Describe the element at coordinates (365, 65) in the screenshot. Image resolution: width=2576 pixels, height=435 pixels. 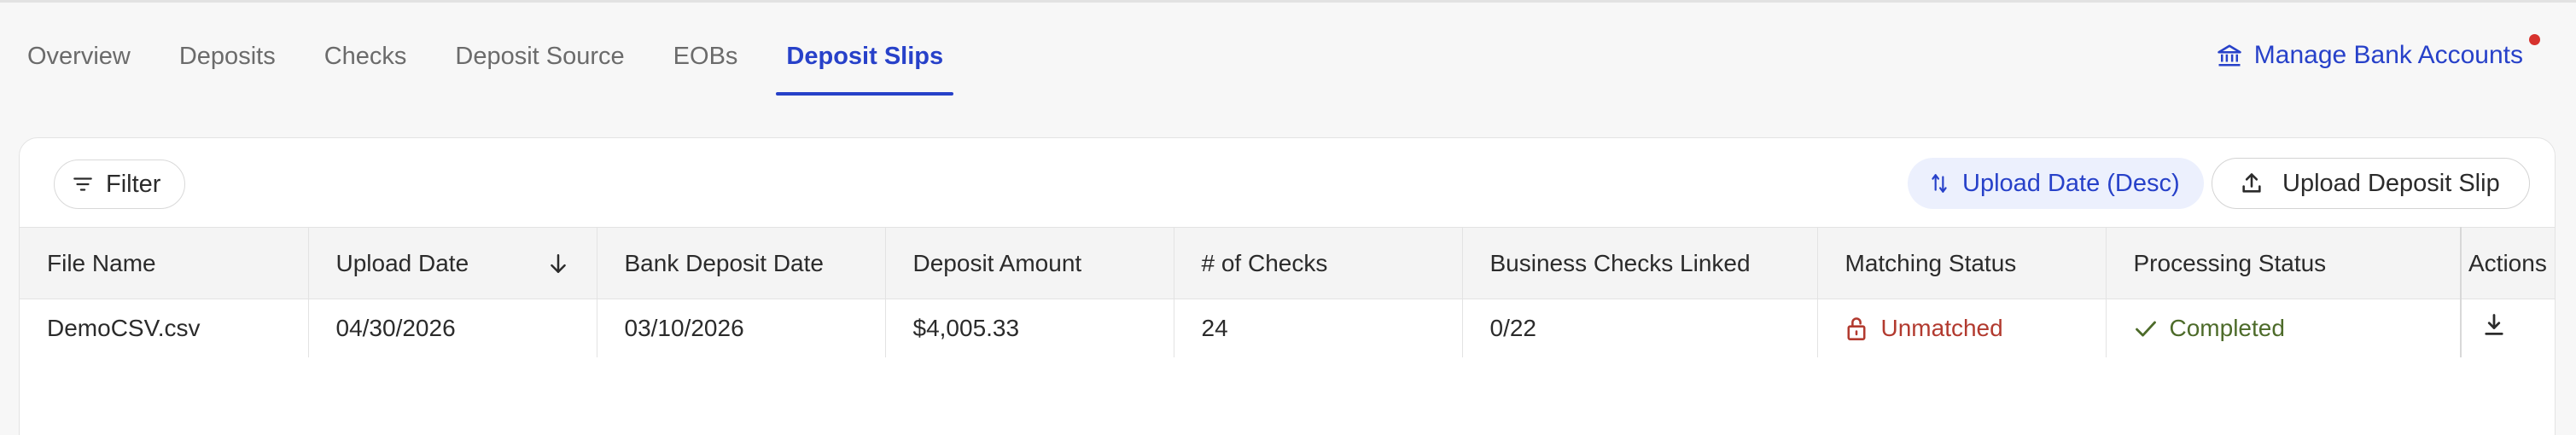
I see `tab-checks: Checks` at that location.